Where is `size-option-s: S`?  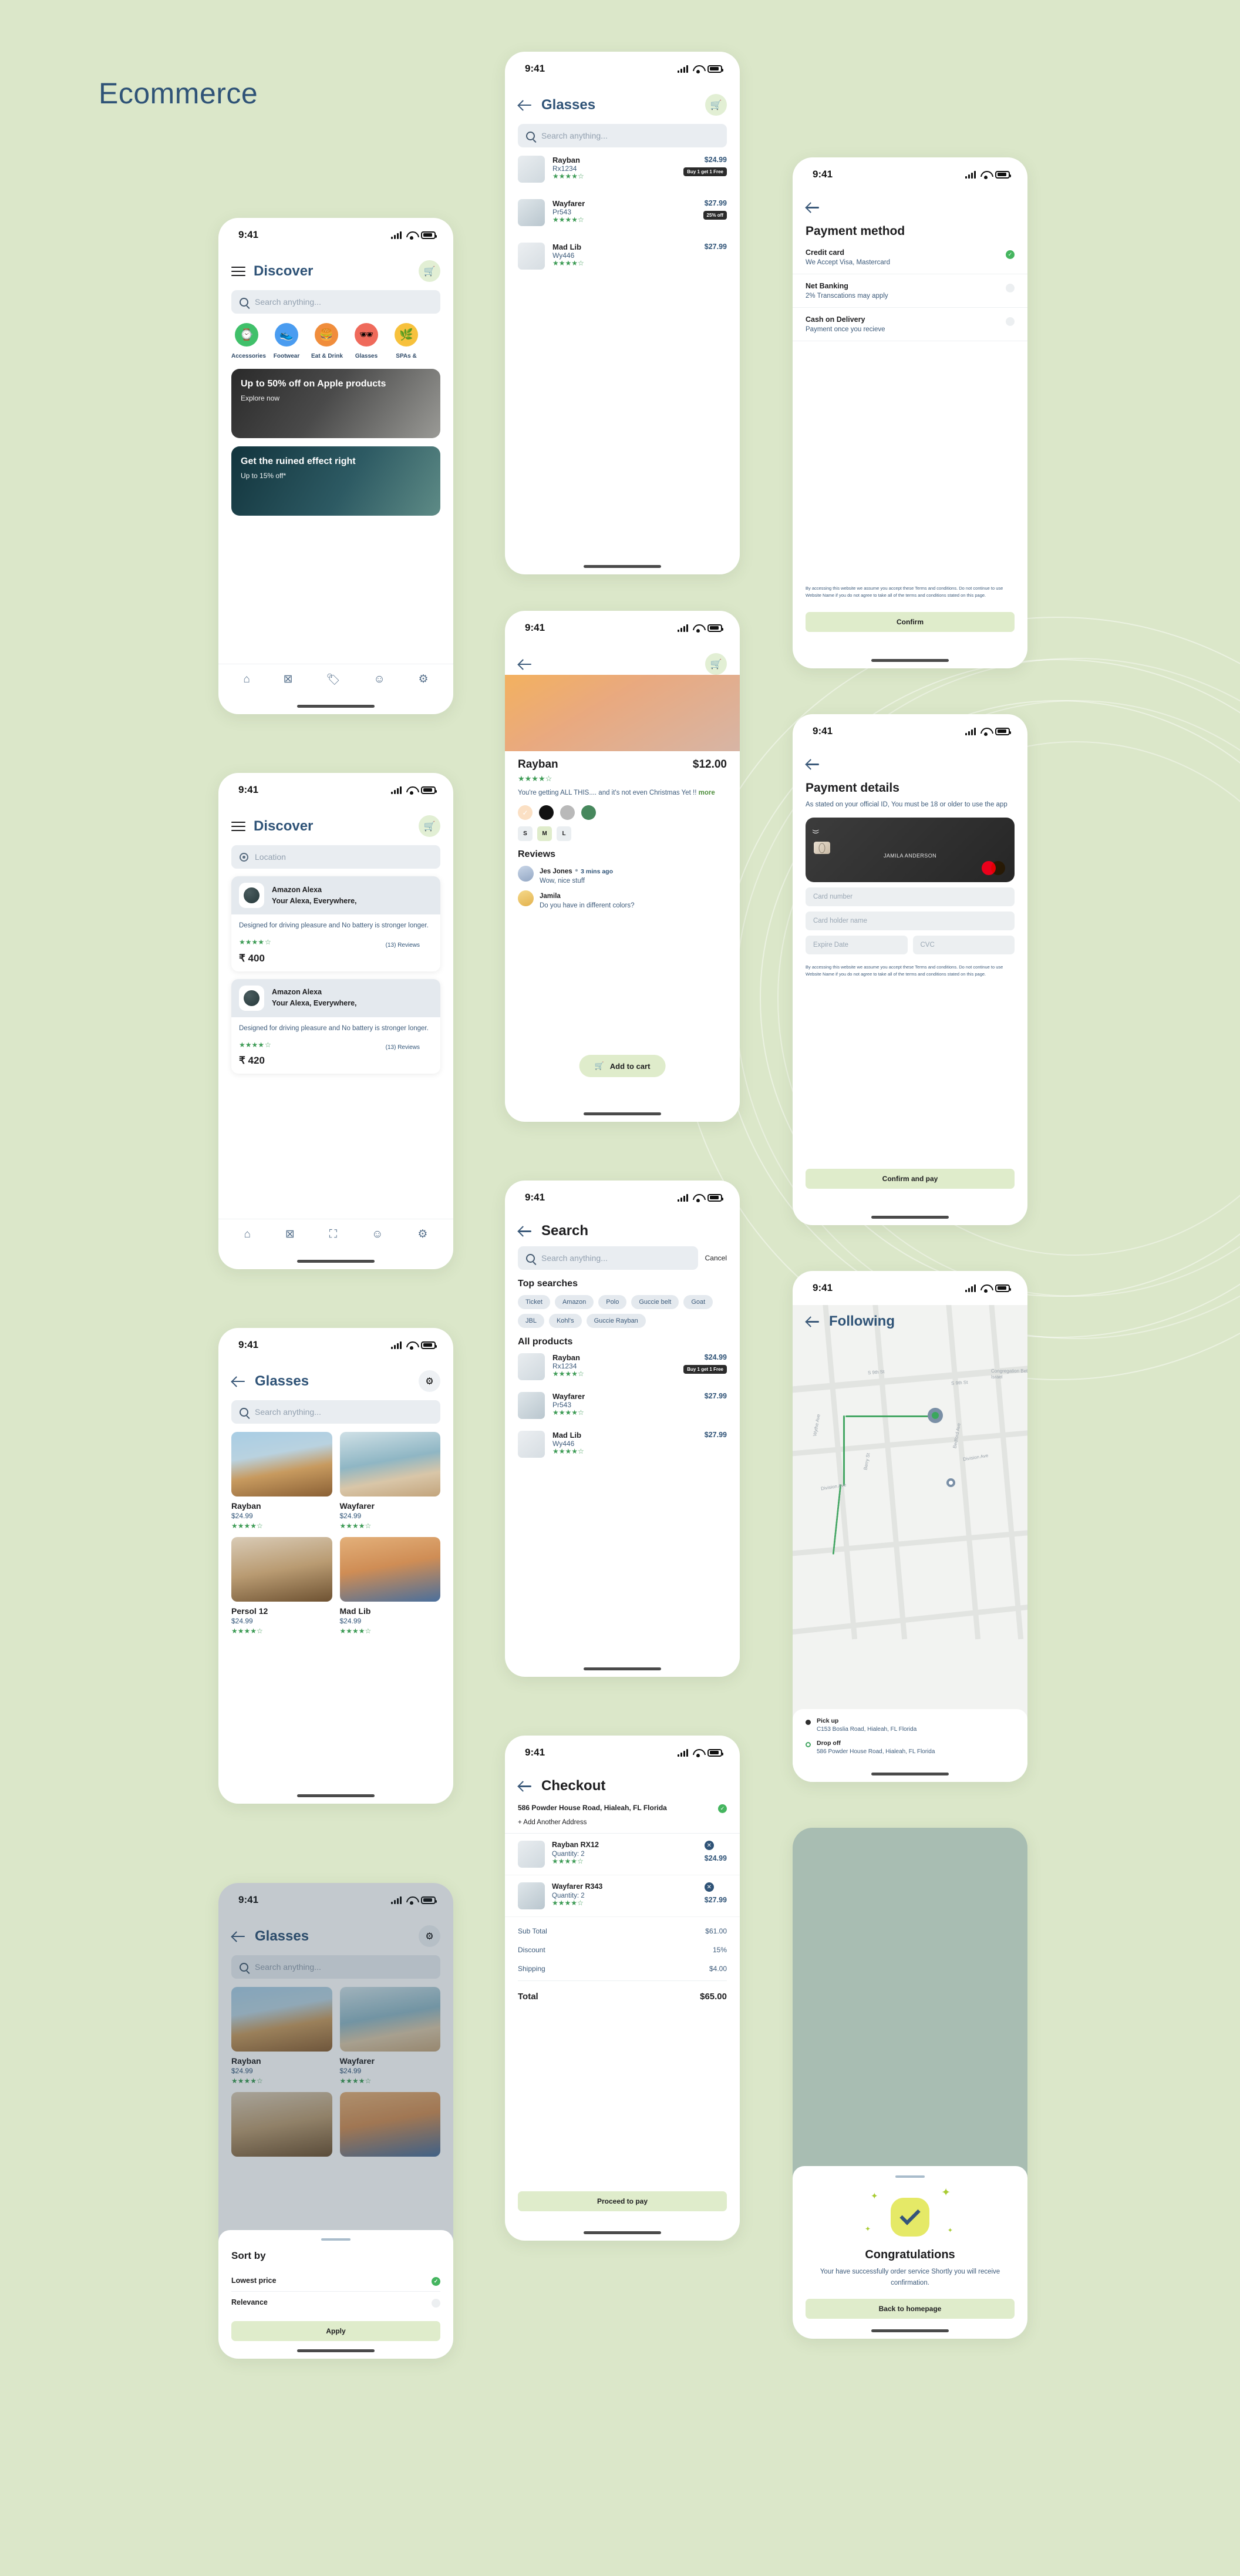
size-option-s: S is located at coordinates (525, 834).